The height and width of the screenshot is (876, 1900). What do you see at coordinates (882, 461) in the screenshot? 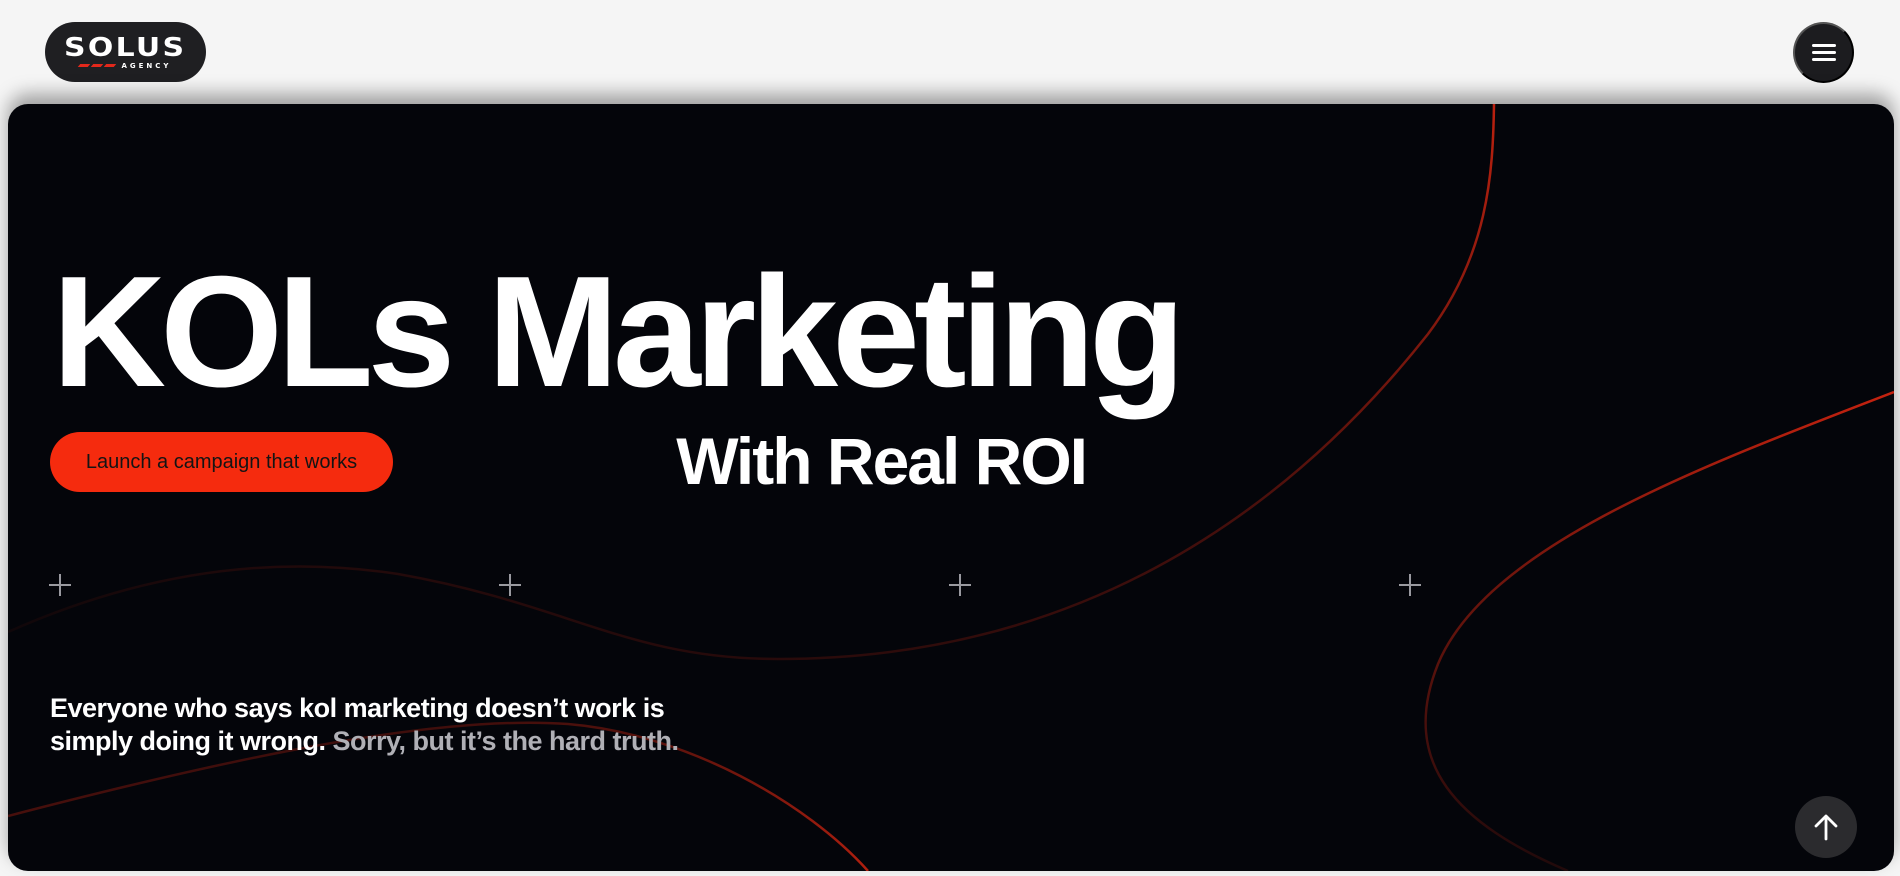
I see `hero-subtitle: With Real ROI` at bounding box center [882, 461].